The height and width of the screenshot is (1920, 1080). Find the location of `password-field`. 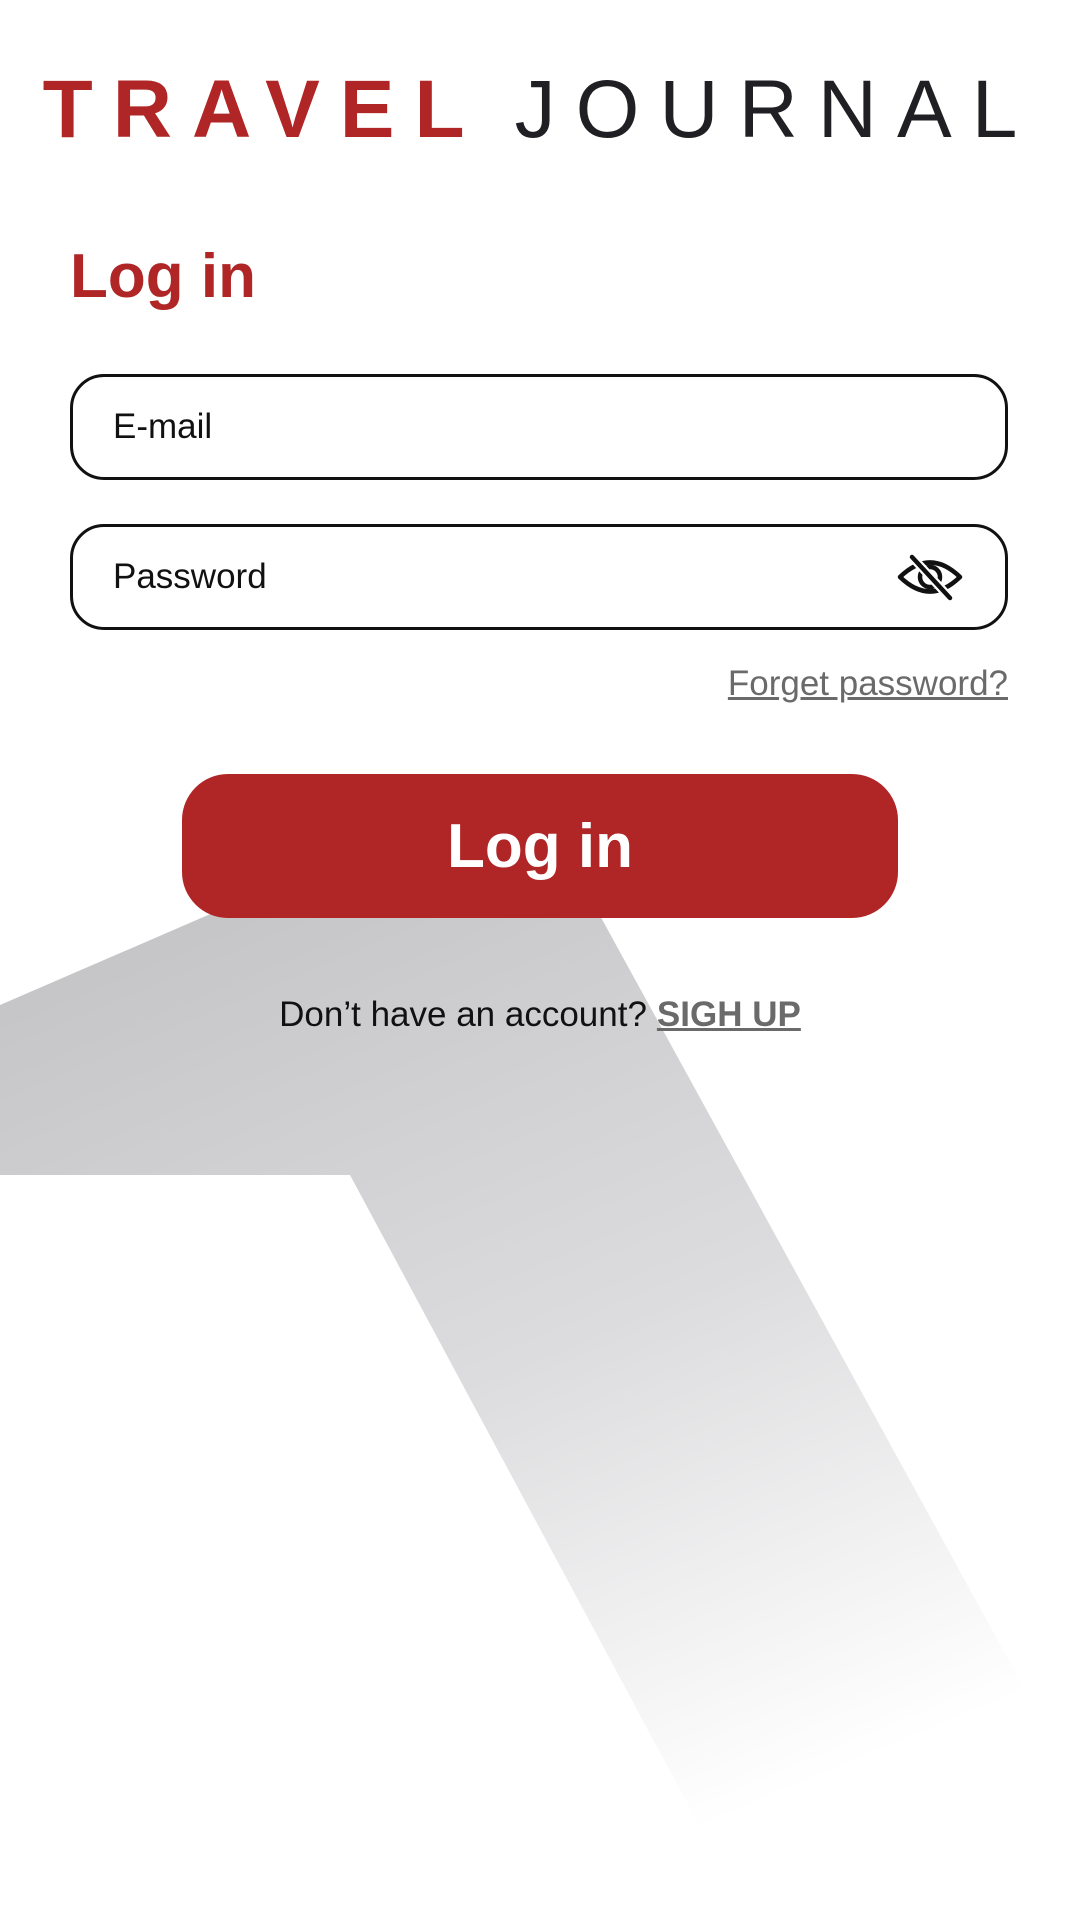

password-field is located at coordinates (539, 577).